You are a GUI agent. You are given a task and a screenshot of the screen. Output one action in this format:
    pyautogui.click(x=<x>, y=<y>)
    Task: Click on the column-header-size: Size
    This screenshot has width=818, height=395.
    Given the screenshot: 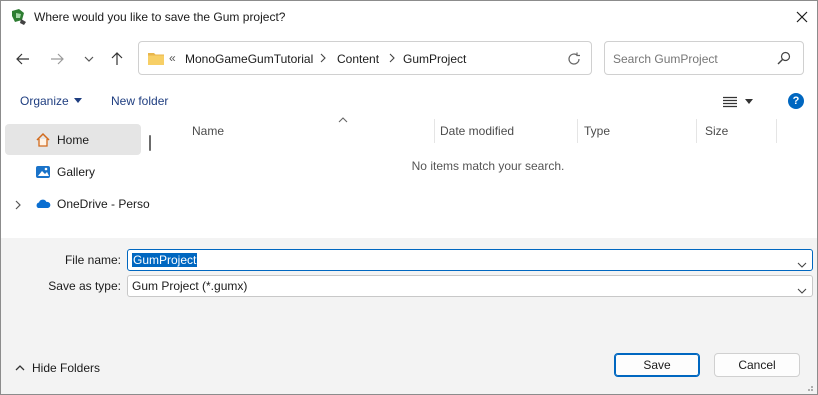 What is the action you would take?
    pyautogui.click(x=741, y=131)
    